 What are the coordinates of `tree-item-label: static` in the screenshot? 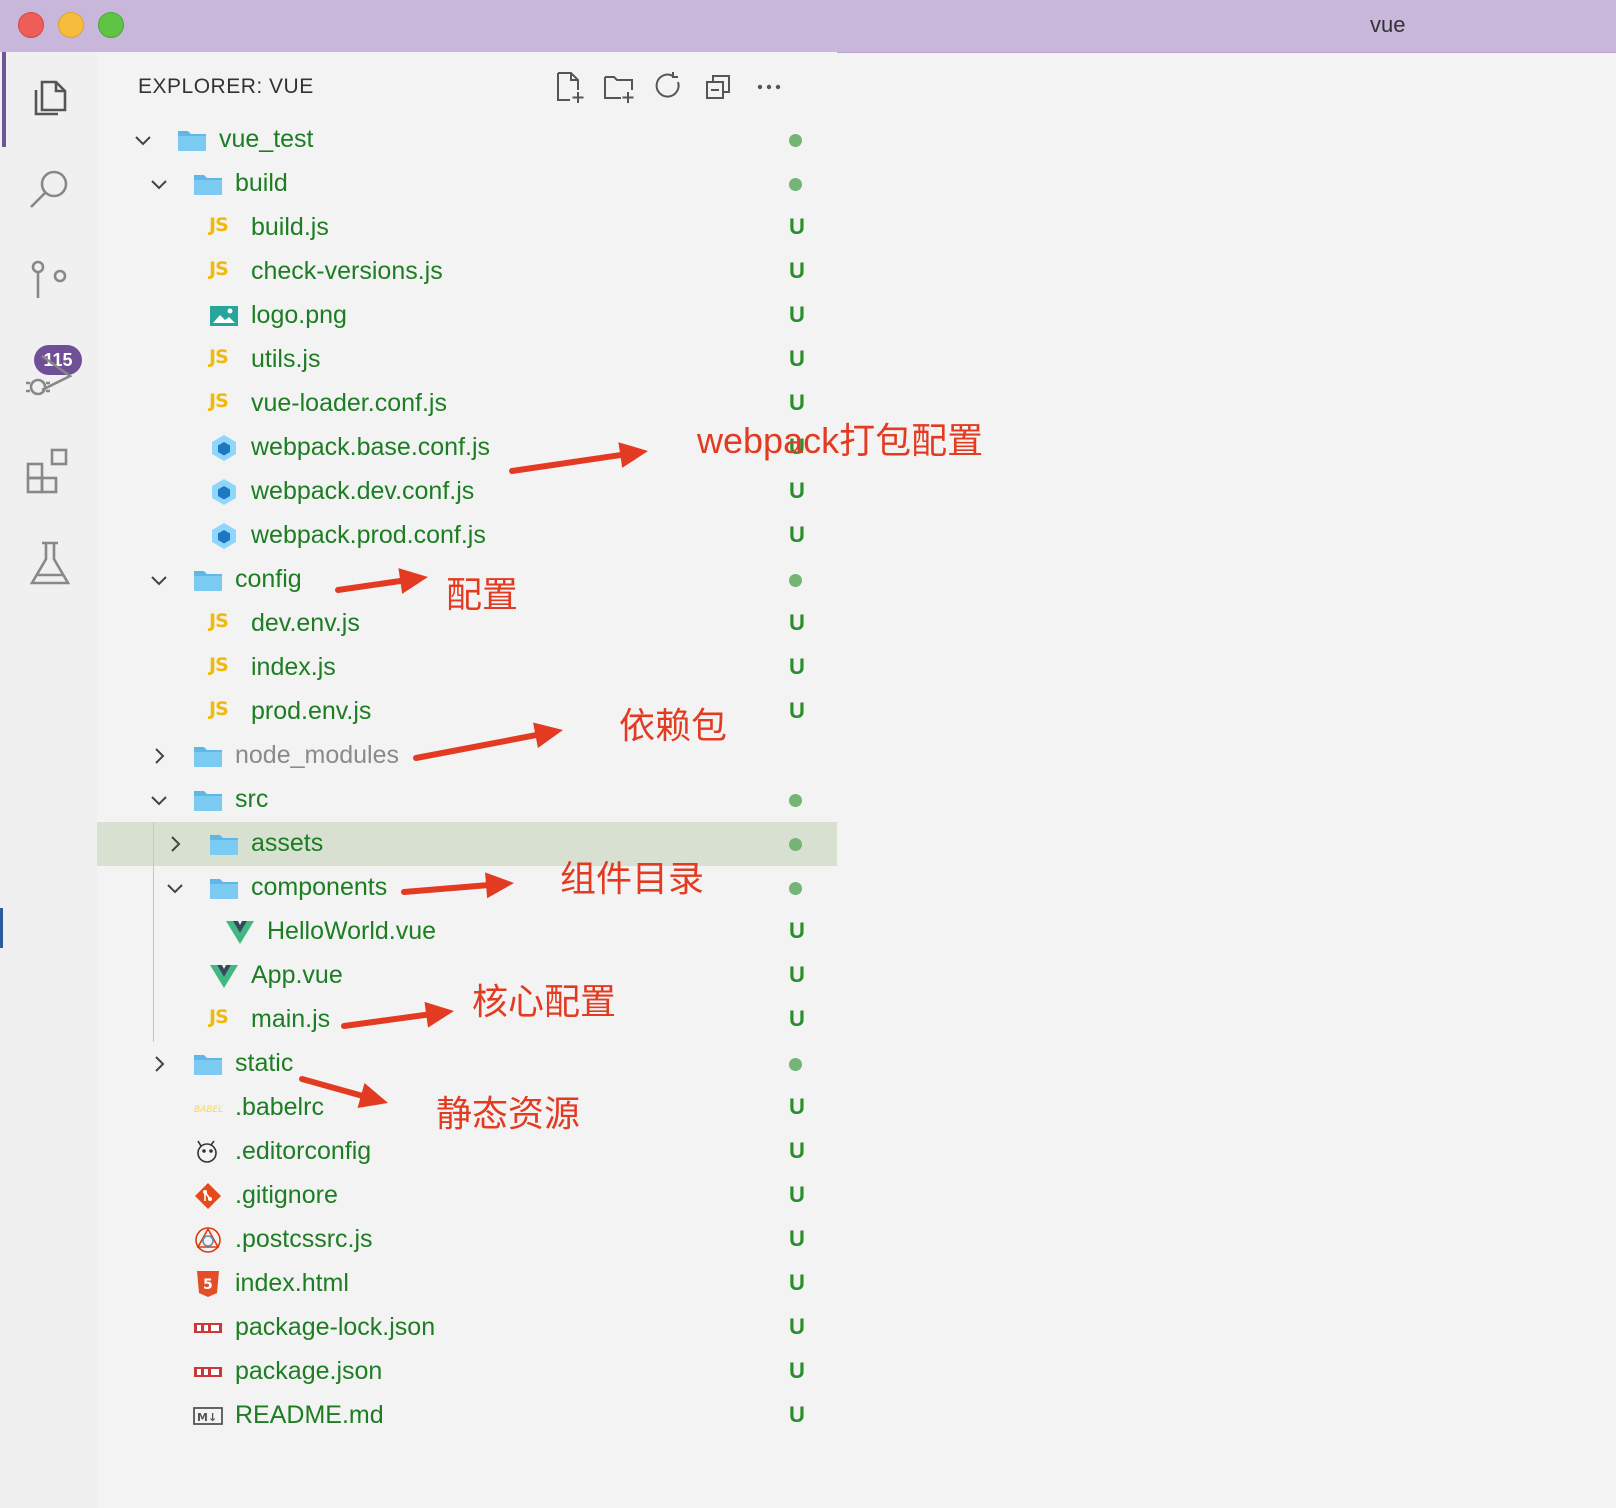 It's located at (264, 1063).